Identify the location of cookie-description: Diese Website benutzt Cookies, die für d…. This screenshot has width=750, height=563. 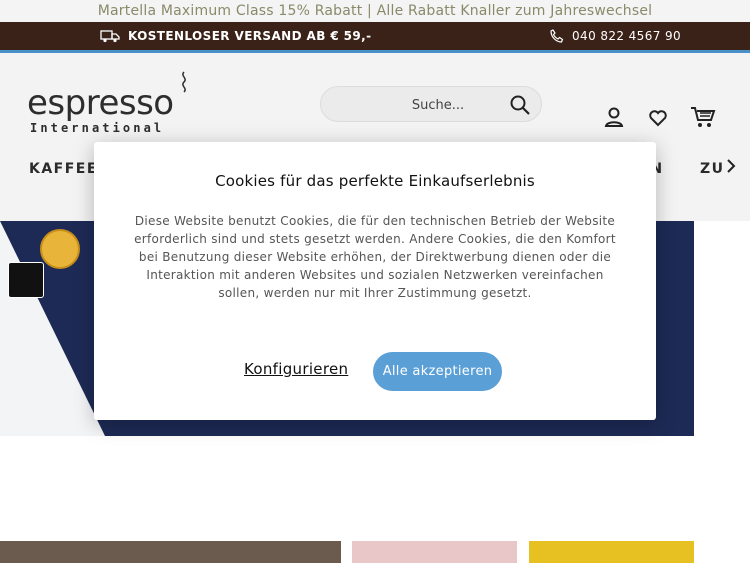
(375, 257).